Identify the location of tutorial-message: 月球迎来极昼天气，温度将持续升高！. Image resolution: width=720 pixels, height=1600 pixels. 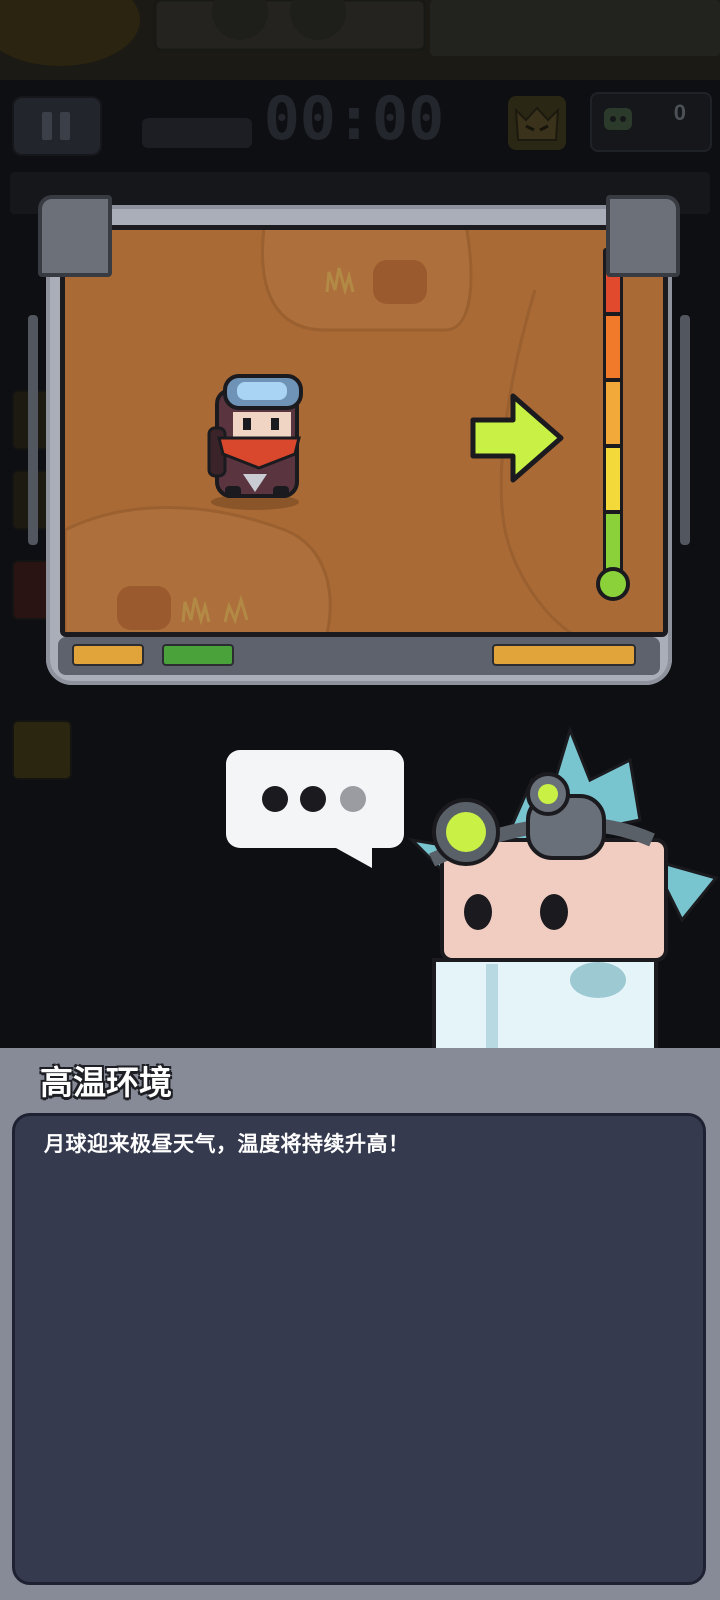
(227, 1144).